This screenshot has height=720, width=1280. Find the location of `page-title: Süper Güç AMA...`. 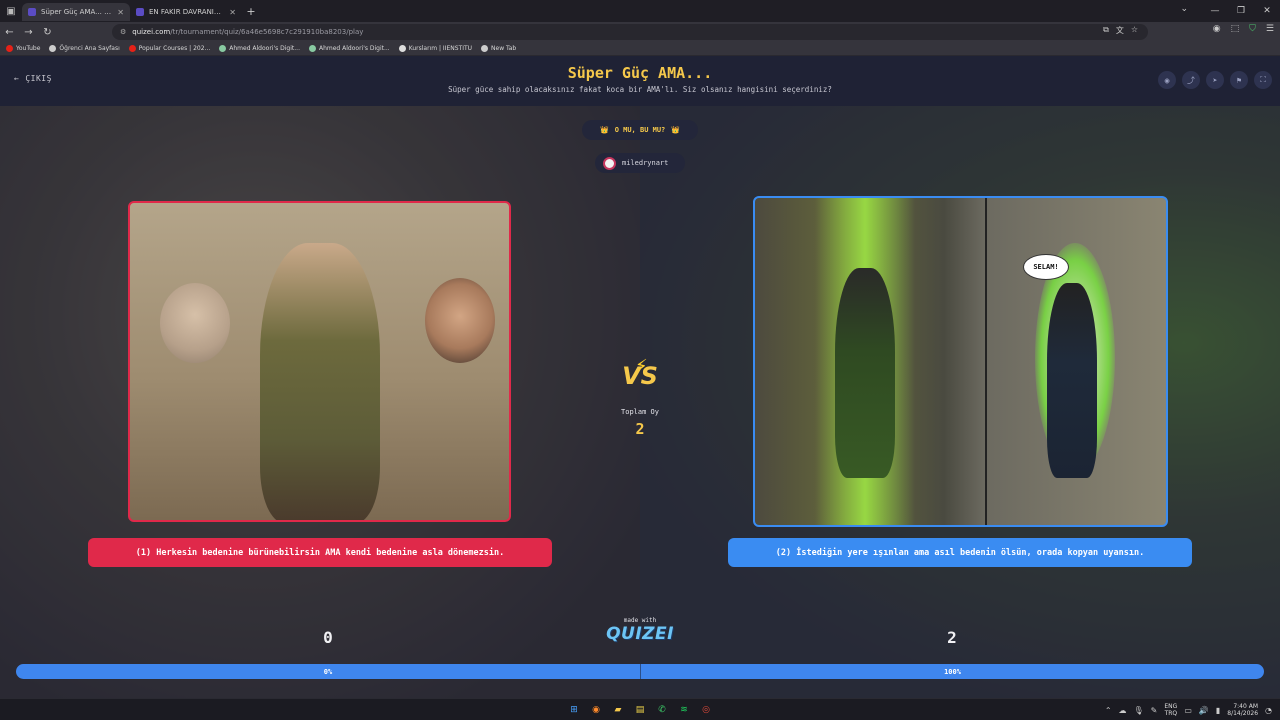

page-title: Süper Güç AMA... is located at coordinates (640, 73).